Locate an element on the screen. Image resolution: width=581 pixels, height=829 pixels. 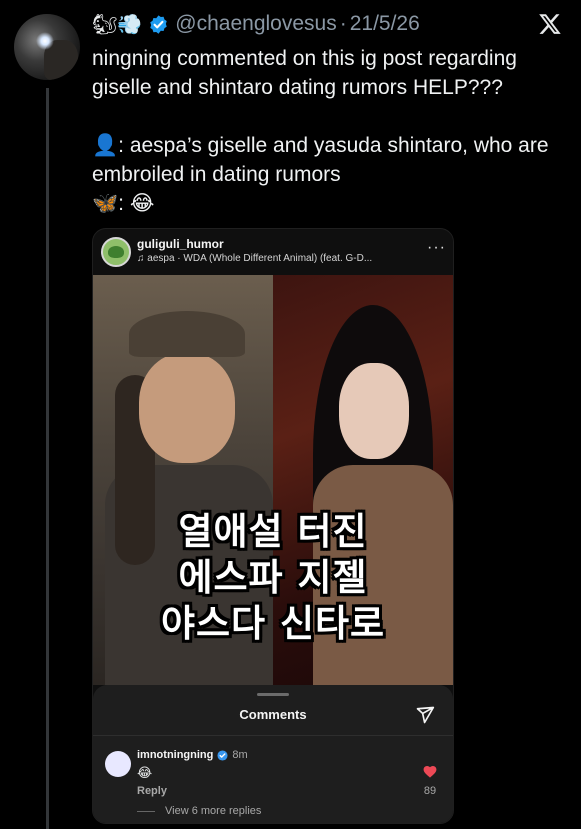
overlay-line: 열애설 터진 is located at coordinates (273, 531).